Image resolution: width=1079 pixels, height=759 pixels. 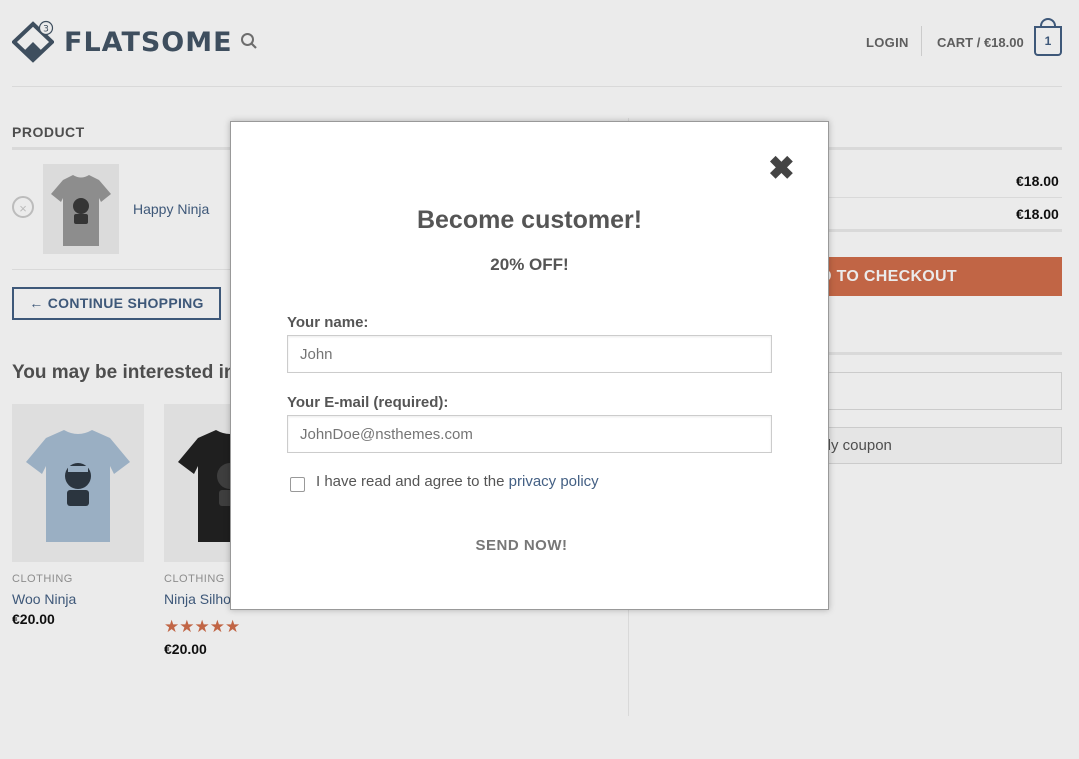 What do you see at coordinates (368, 402) in the screenshot?
I see `email-field-label: Your E-mail (required):` at bounding box center [368, 402].